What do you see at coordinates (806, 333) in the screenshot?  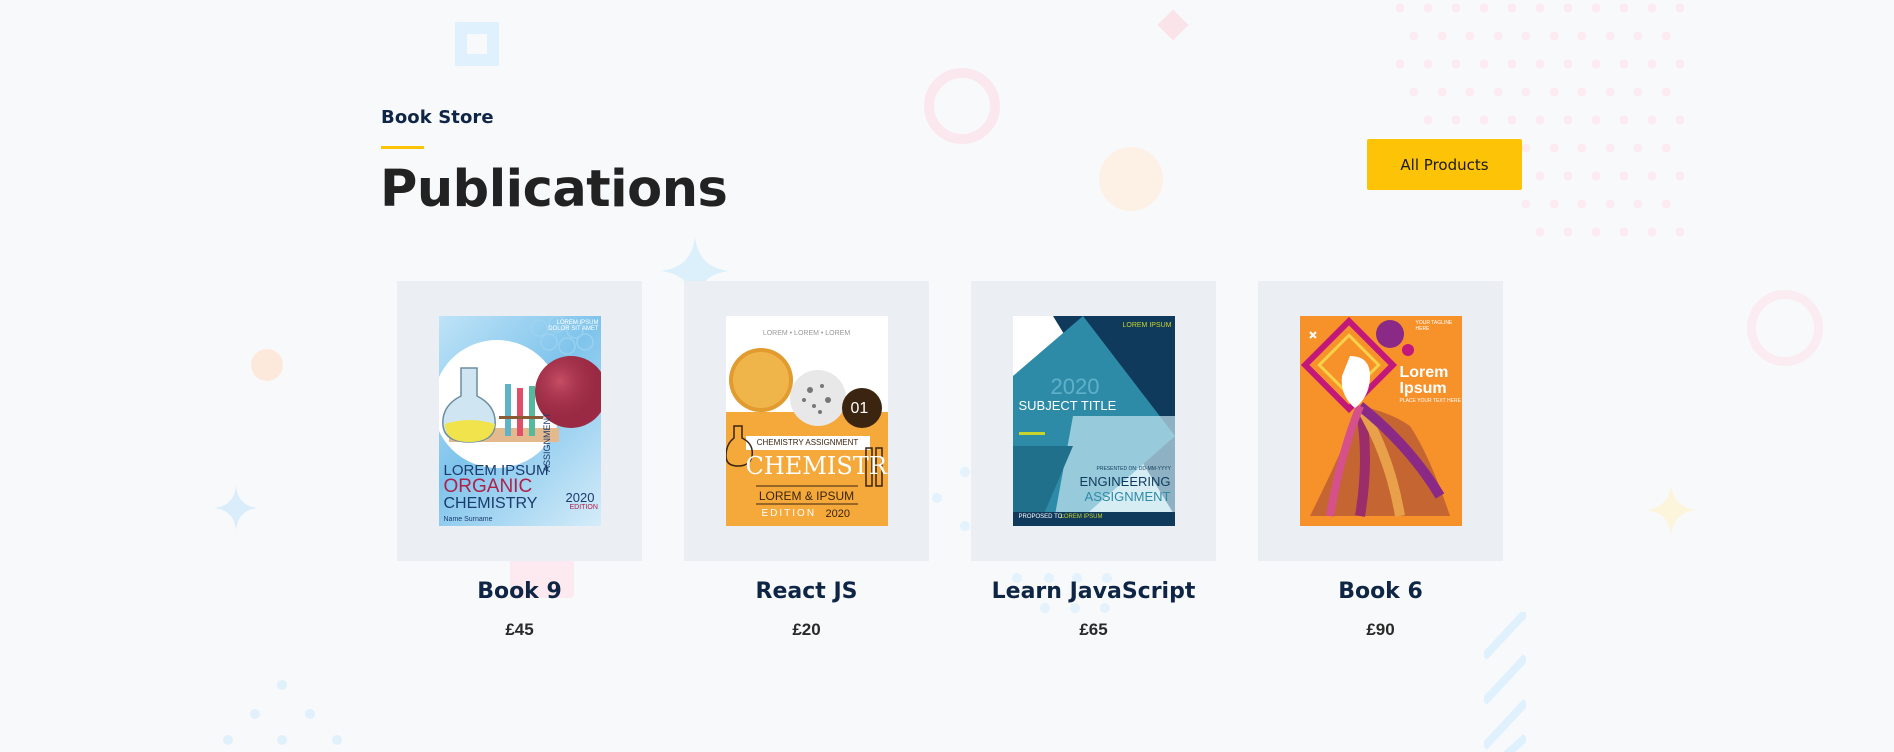 I see `cover-top-text: LOREM • LOREM • LOREM` at bounding box center [806, 333].